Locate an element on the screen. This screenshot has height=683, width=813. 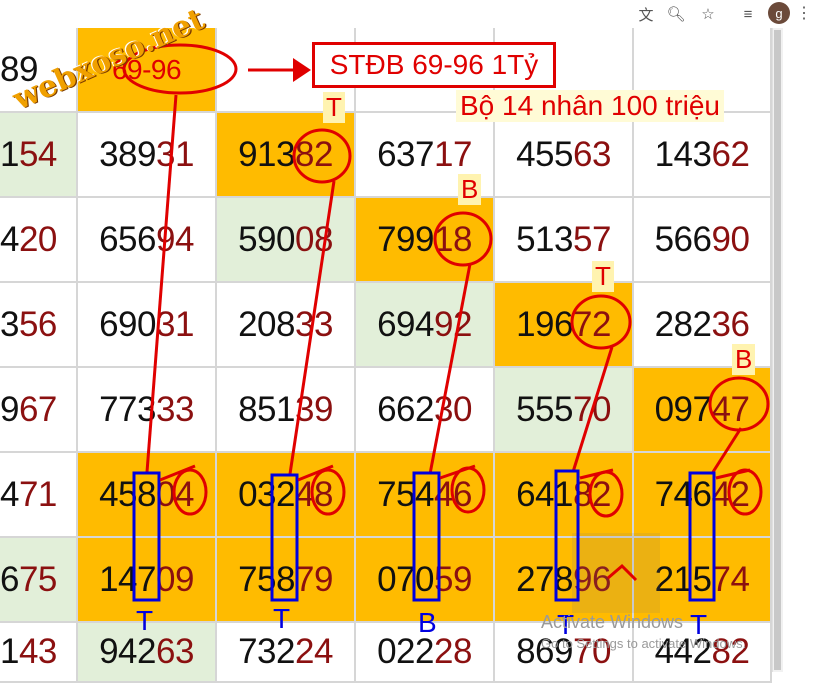
cell-head-digits: 566 is located at coordinates (683, 239).